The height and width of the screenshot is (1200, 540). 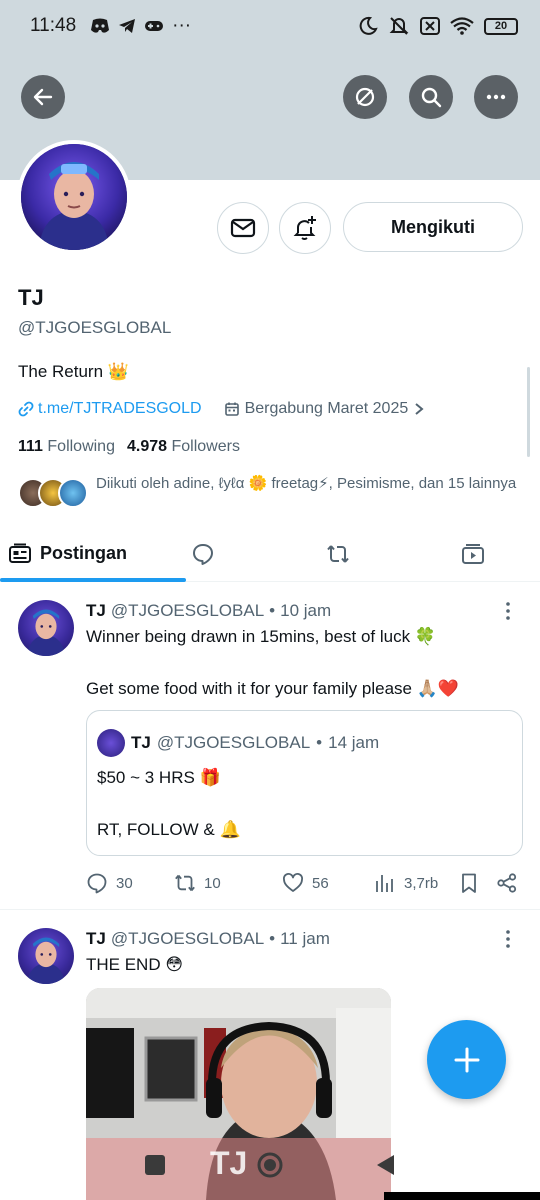 I want to click on home-button: TJ, so click(x=247, y=1164).